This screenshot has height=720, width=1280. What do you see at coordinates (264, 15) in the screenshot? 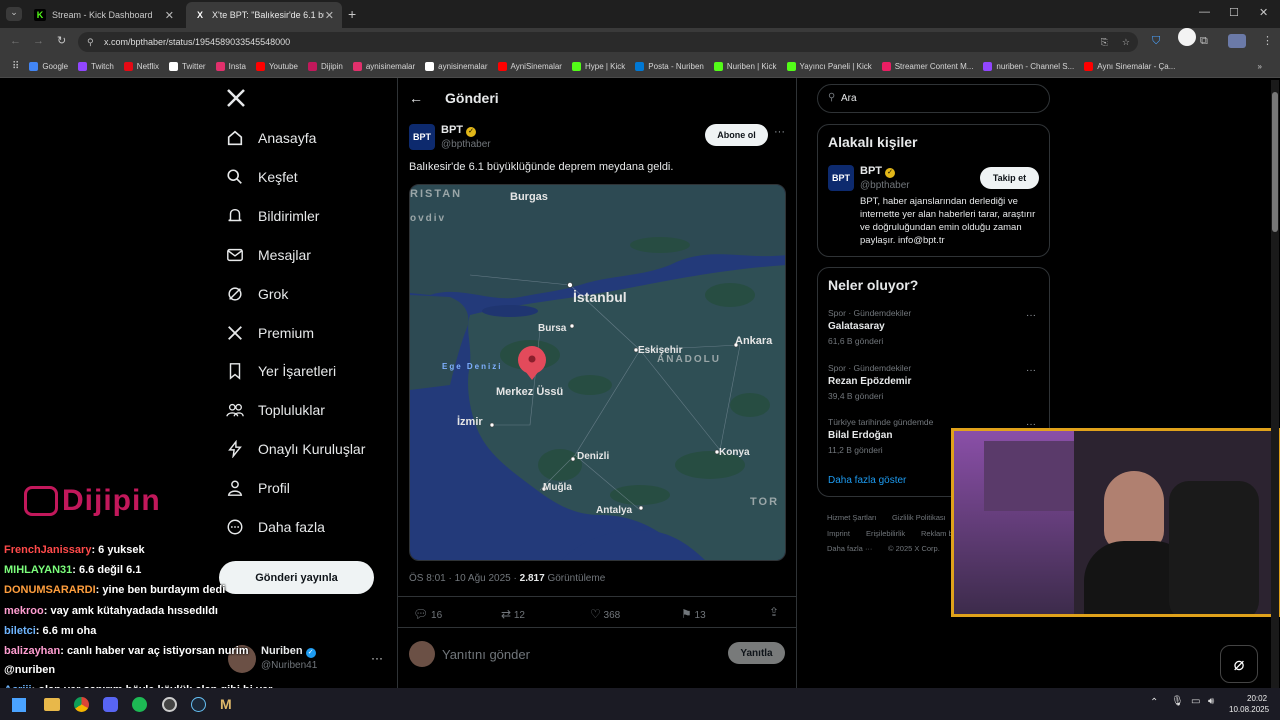
I see `tab-x-post: X X'te BPT: "Balıkesir'de 6.1 büyü... ✕` at bounding box center [264, 15].